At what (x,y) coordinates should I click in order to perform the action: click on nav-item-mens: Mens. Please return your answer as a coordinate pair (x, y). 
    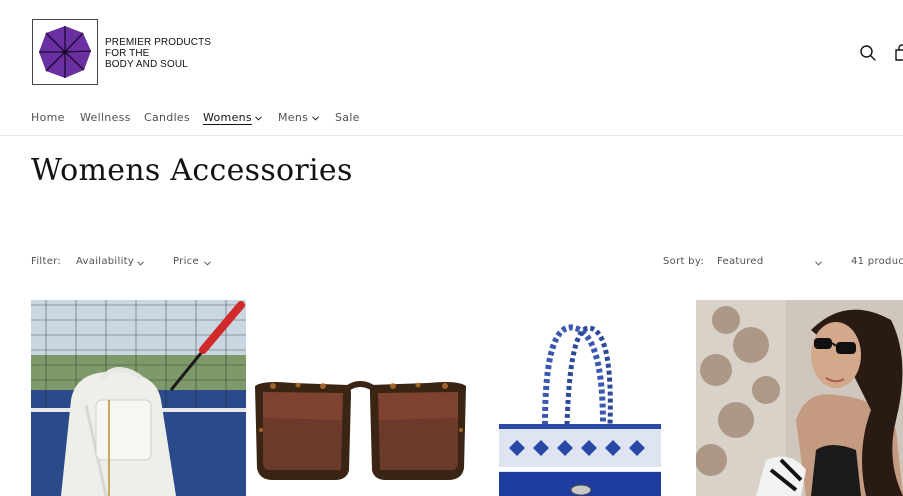
    Looking at the image, I should click on (293, 117).